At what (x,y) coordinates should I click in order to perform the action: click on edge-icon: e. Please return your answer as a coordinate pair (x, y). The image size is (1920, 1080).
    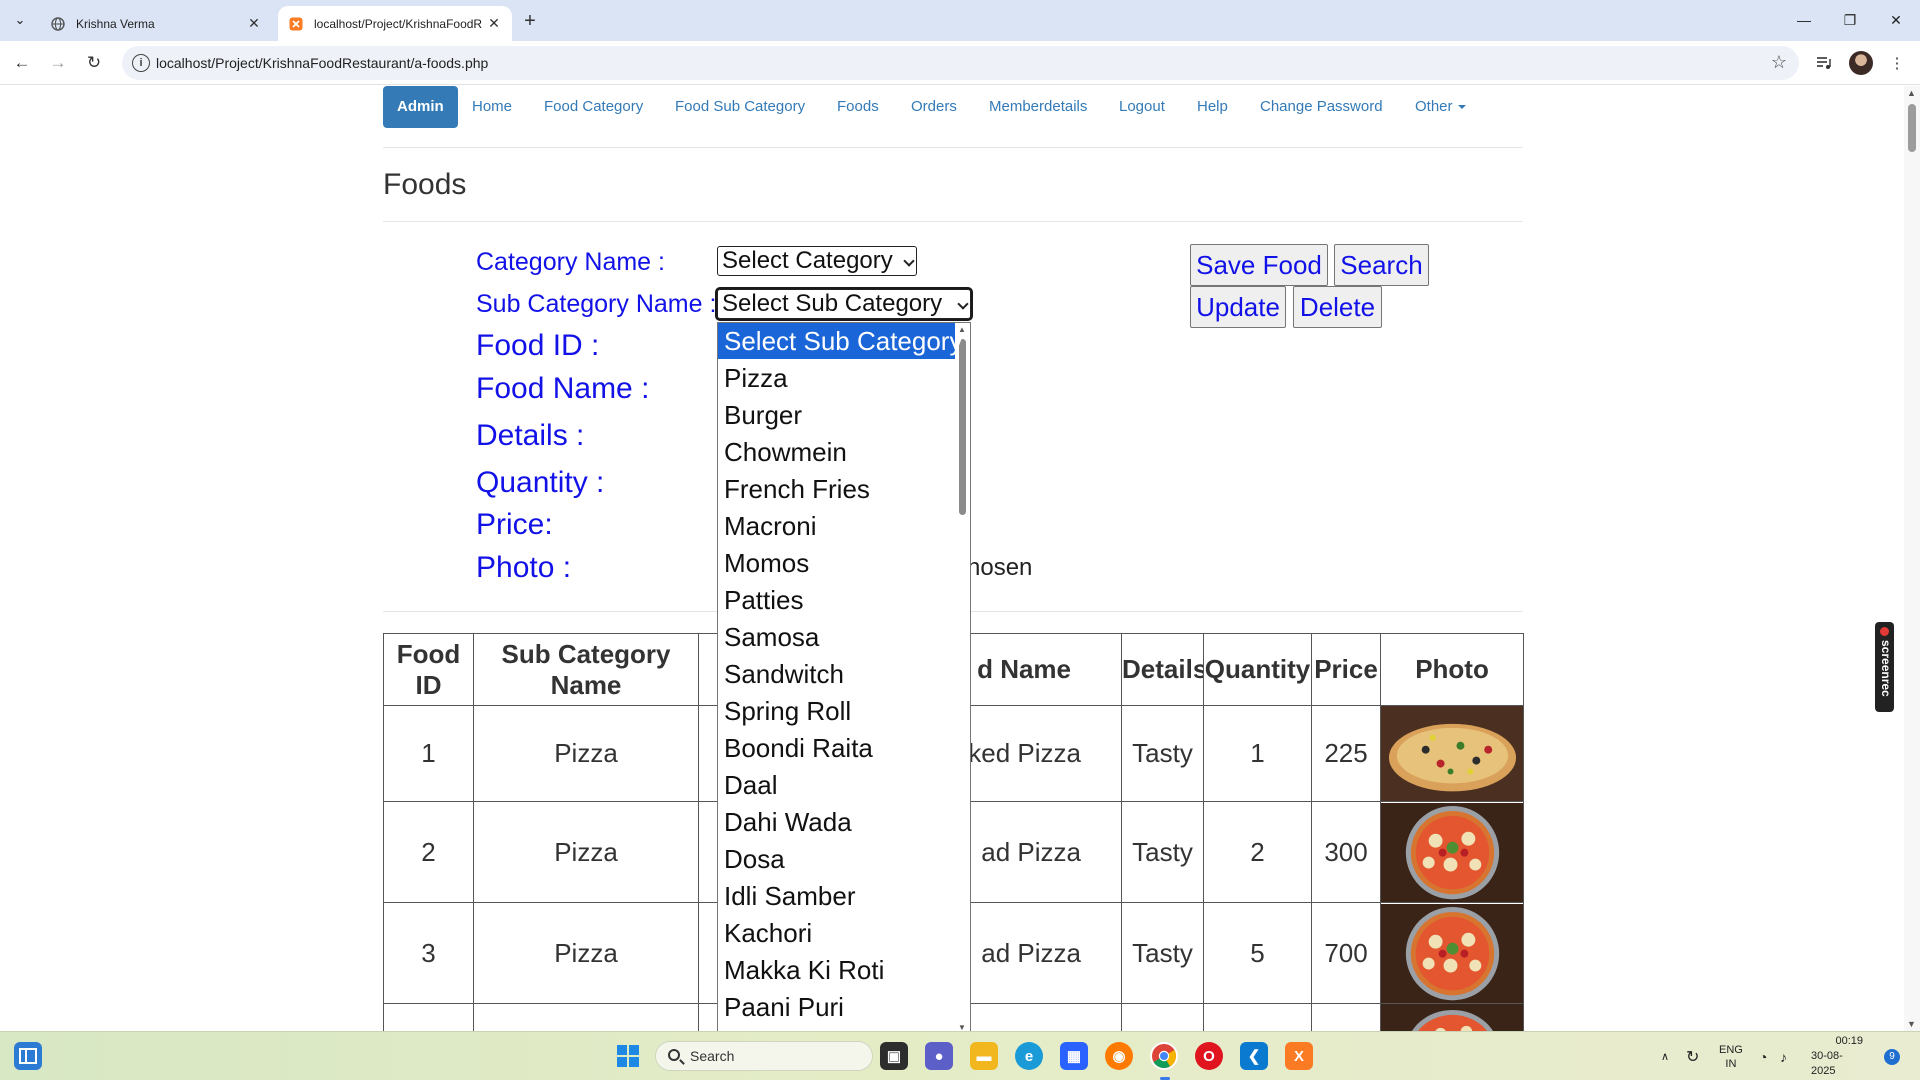
    Looking at the image, I should click on (1029, 1056).